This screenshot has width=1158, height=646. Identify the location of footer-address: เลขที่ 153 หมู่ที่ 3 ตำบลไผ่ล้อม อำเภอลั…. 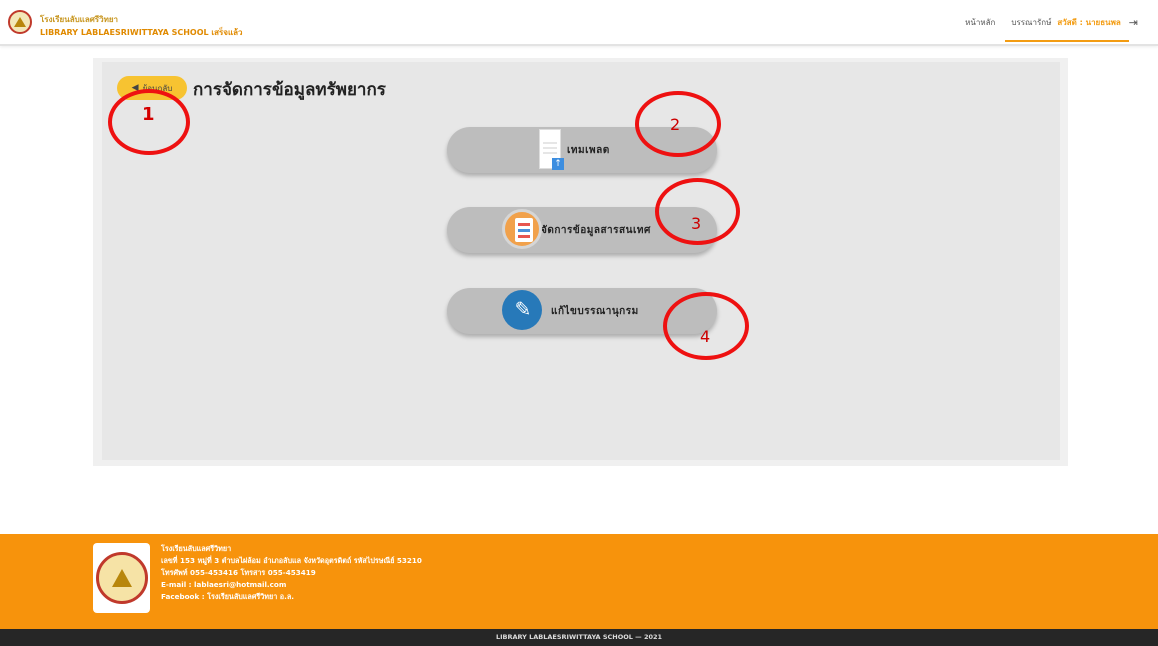
(291, 560).